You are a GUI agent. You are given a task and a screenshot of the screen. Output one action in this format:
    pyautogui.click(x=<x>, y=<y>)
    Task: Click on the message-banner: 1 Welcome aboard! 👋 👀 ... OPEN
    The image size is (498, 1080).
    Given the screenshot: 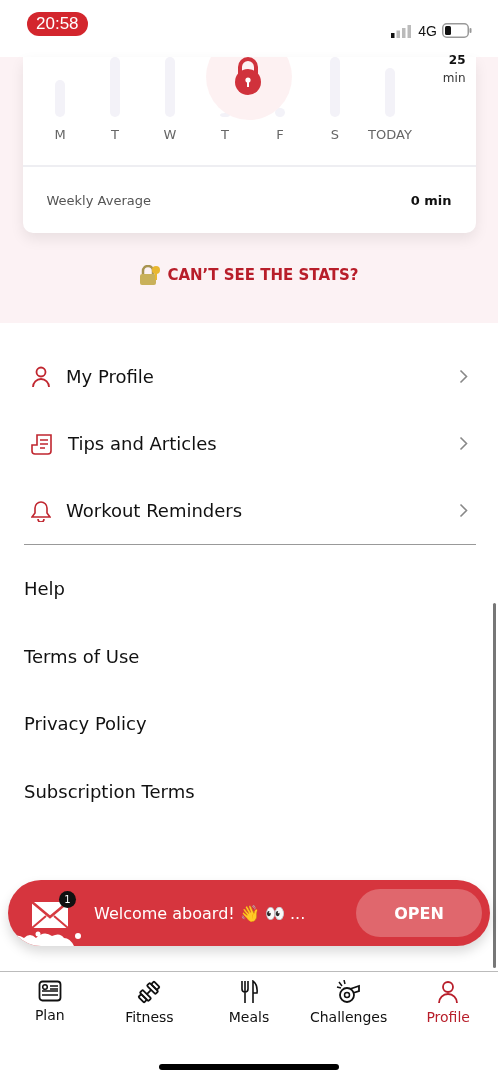 What is the action you would take?
    pyautogui.click(x=249, y=913)
    